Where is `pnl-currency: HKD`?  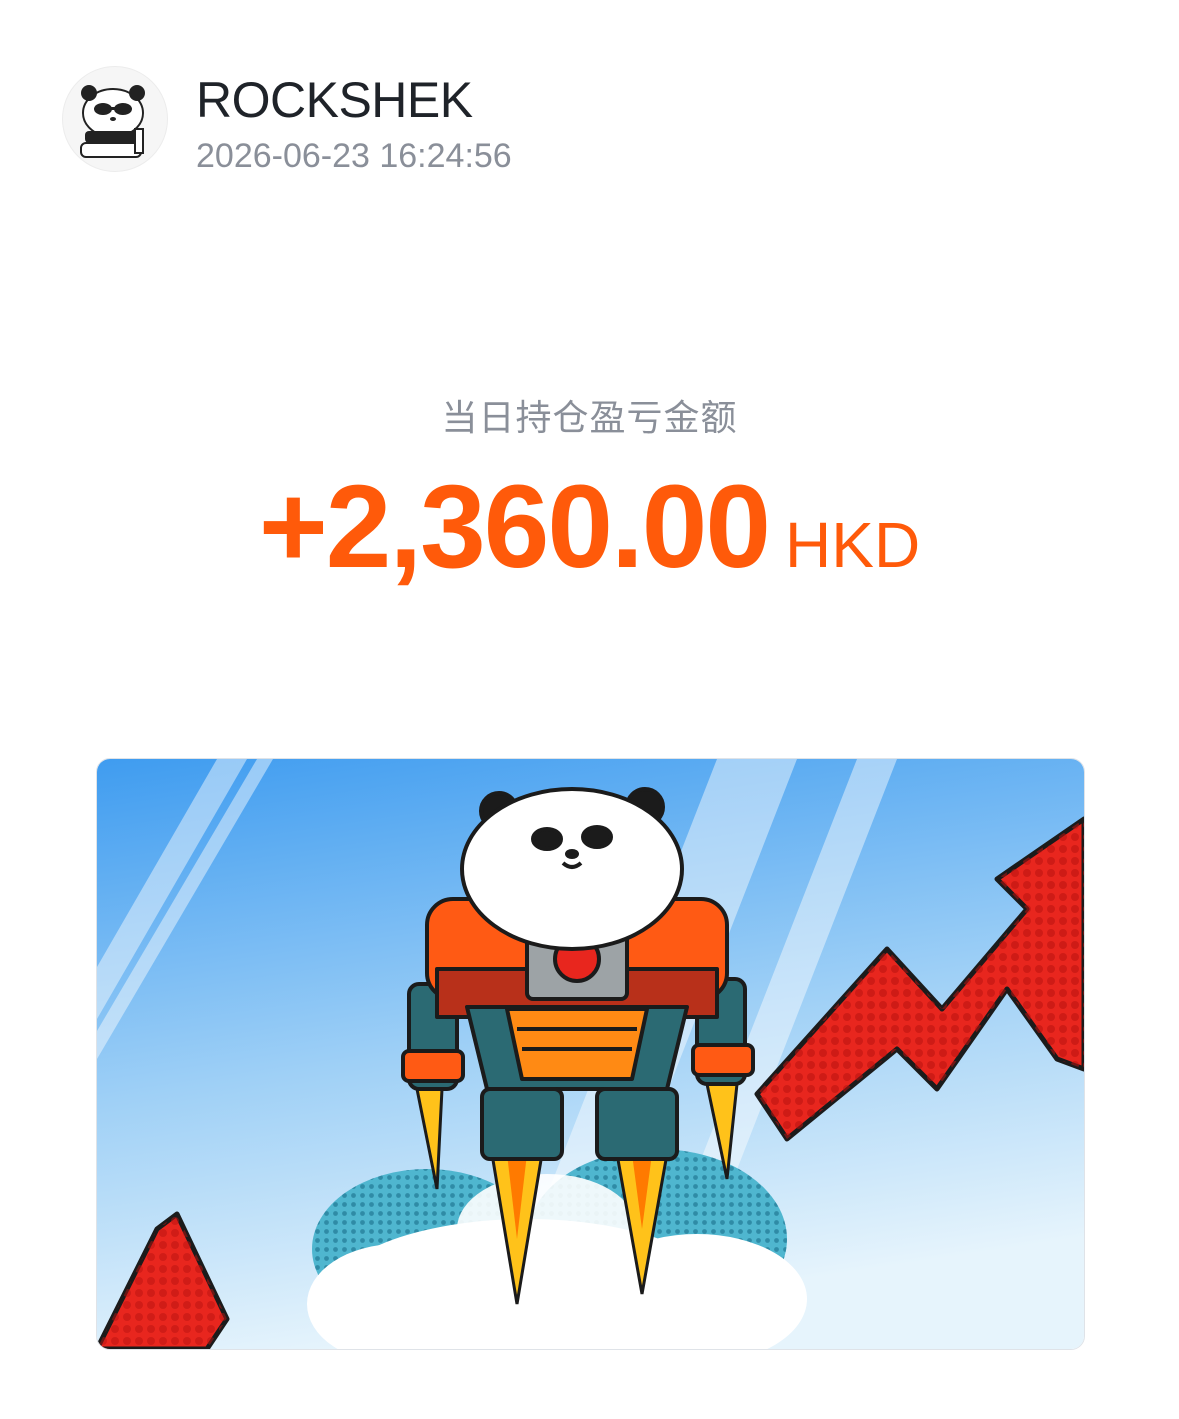
pnl-currency: HKD is located at coordinates (853, 545).